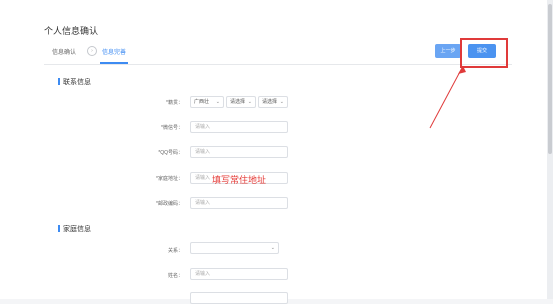 Image resolution: width=553 pixels, height=304 pixels. What do you see at coordinates (207, 102) in the screenshot?
I see `origin-province-select: 广西壮 ⌄` at bounding box center [207, 102].